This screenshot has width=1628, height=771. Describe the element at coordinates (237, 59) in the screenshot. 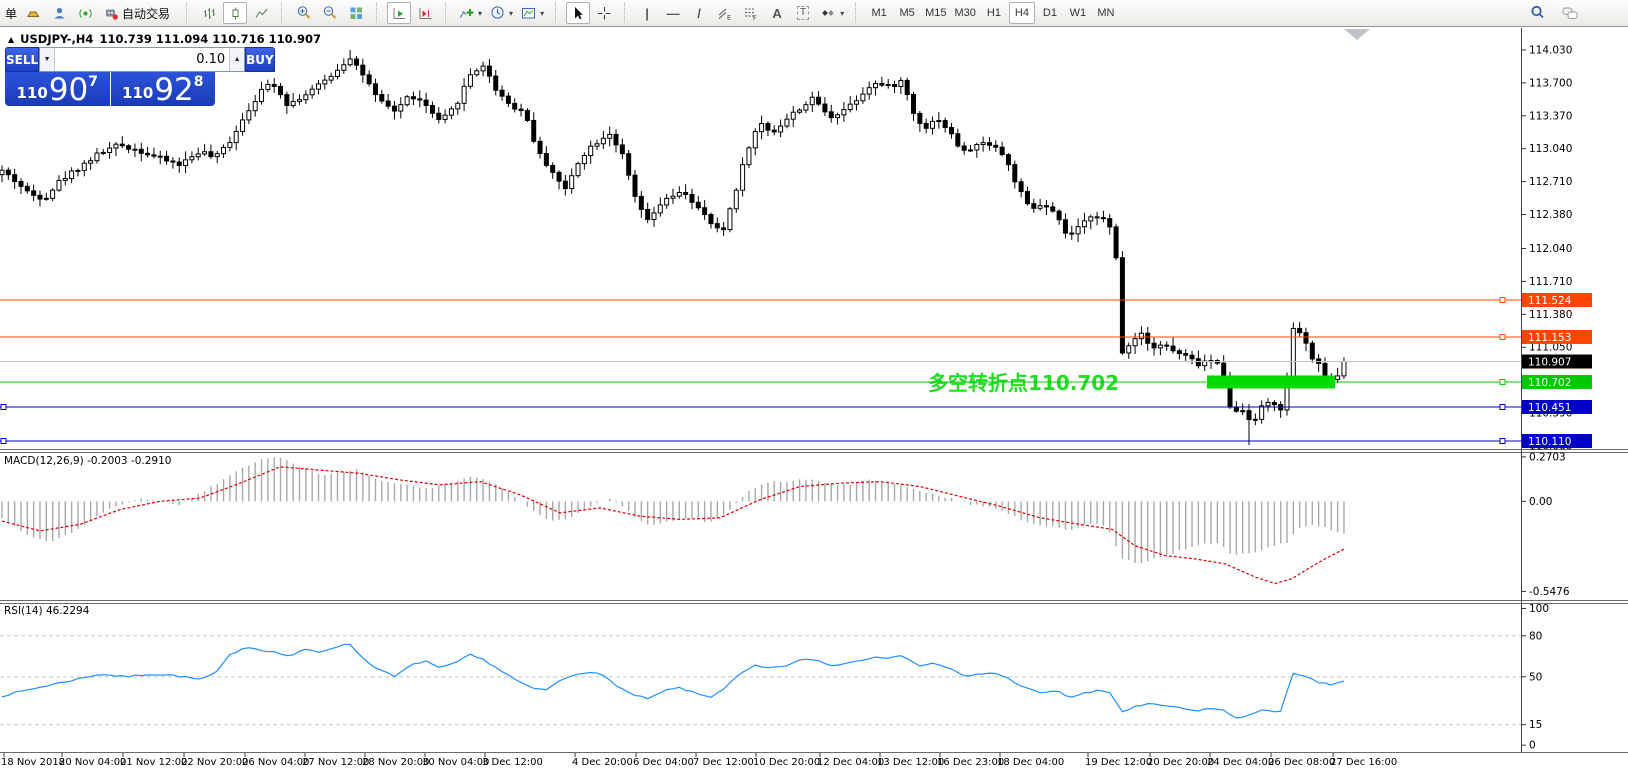

I see `lot-increase-button: ▲` at that location.